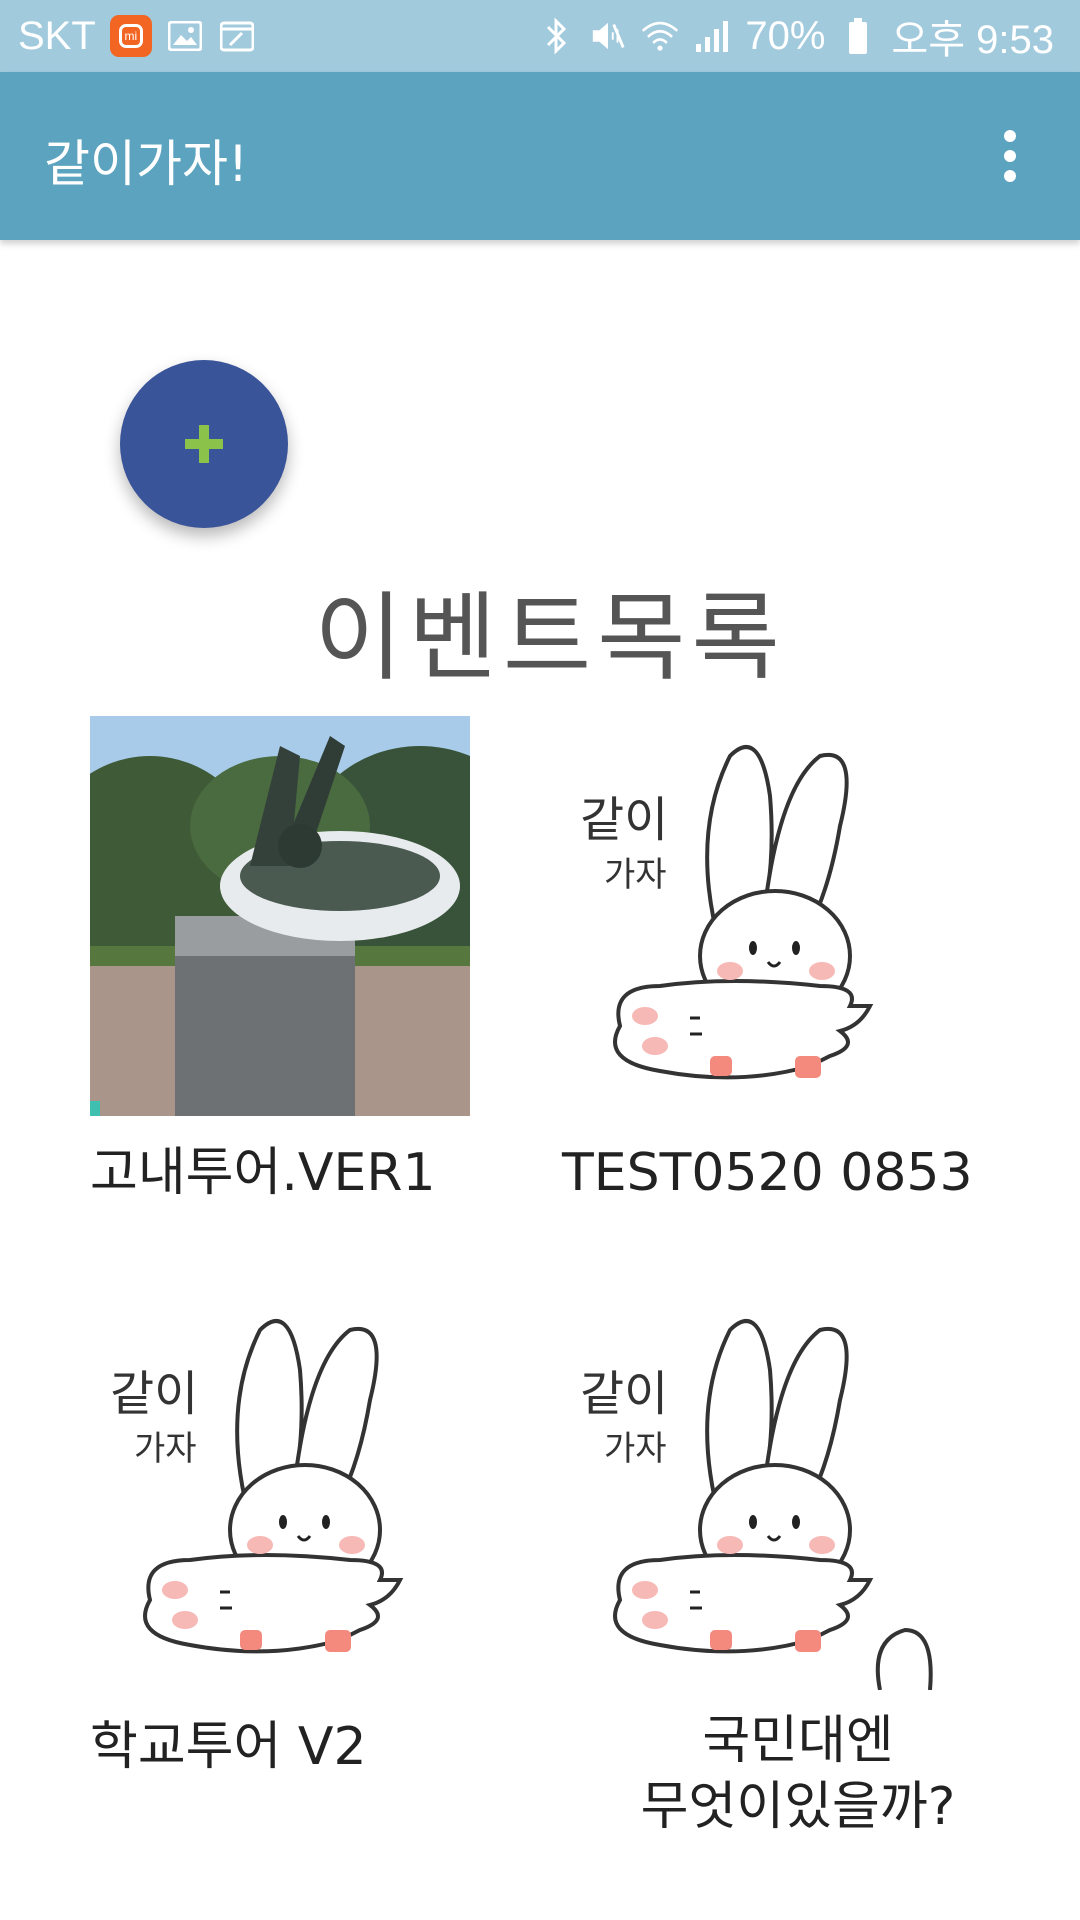  Describe the element at coordinates (972, 40) in the screenshot. I see `clock: 오후 9:53` at that location.